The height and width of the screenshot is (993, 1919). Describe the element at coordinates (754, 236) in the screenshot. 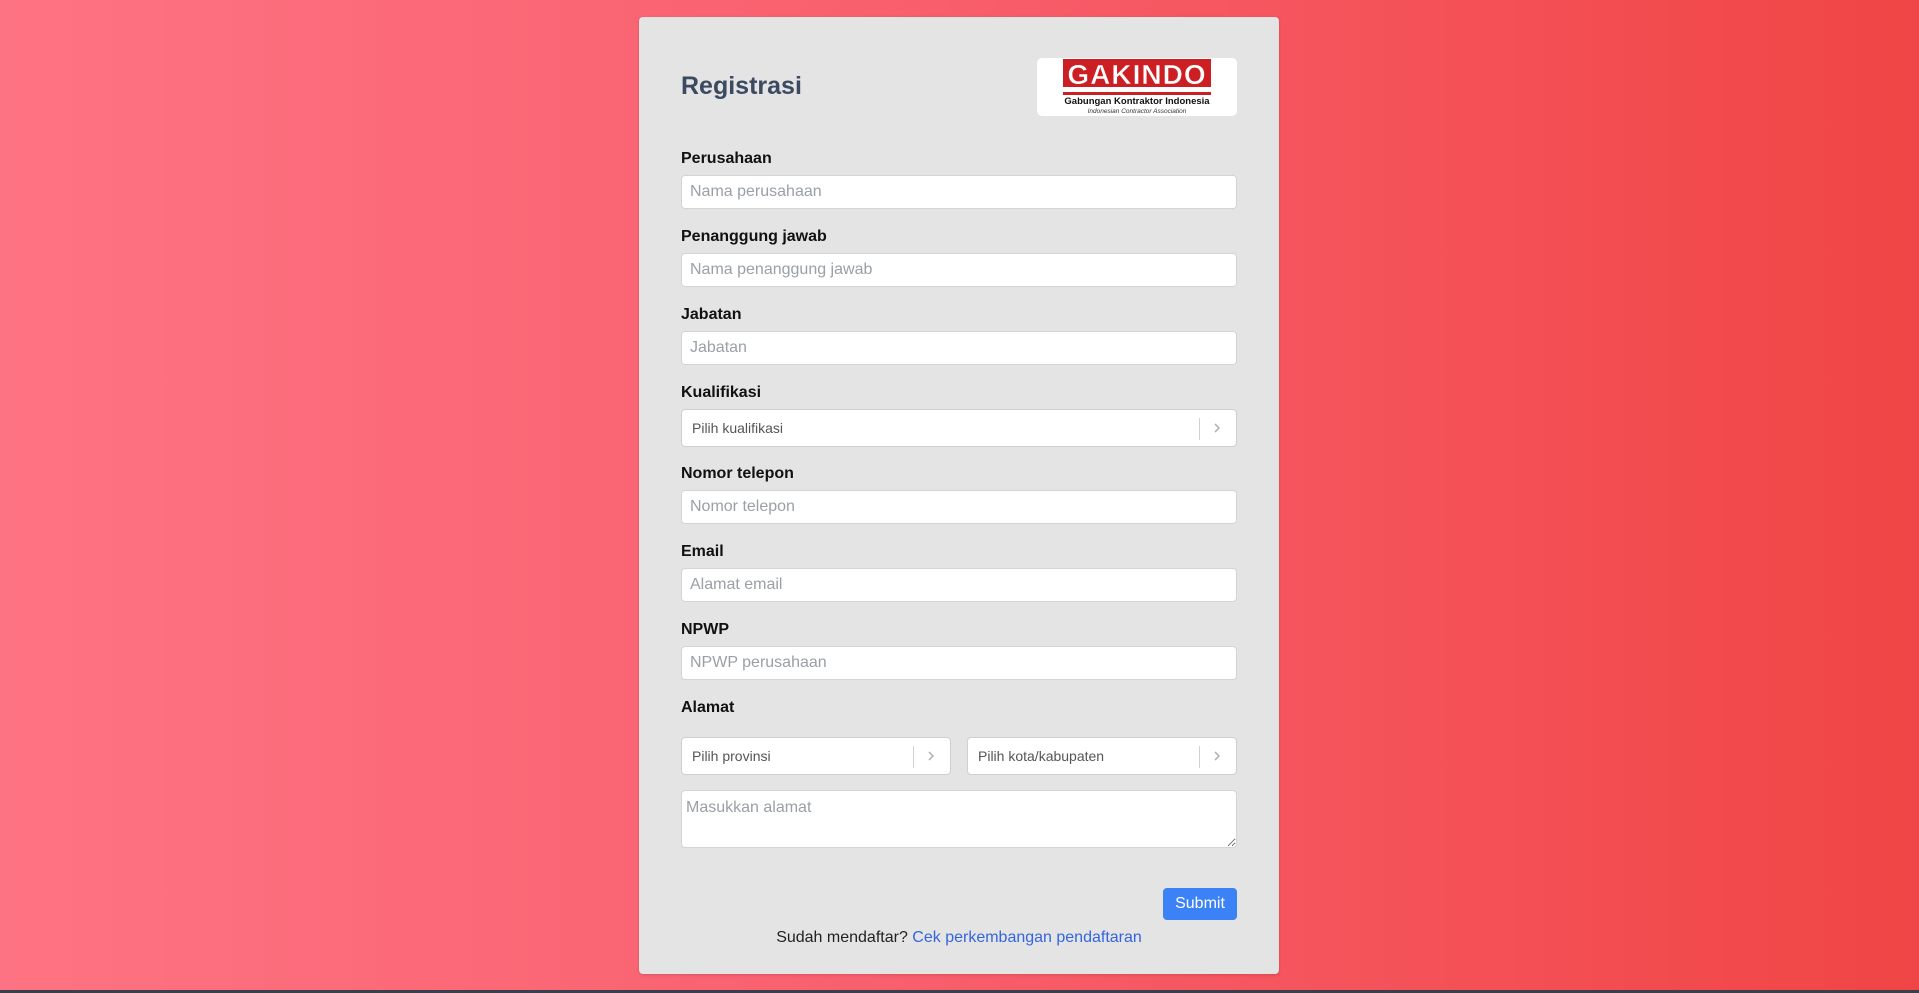

I see `penanggung-jawab-label: Penanggung jawab` at that location.